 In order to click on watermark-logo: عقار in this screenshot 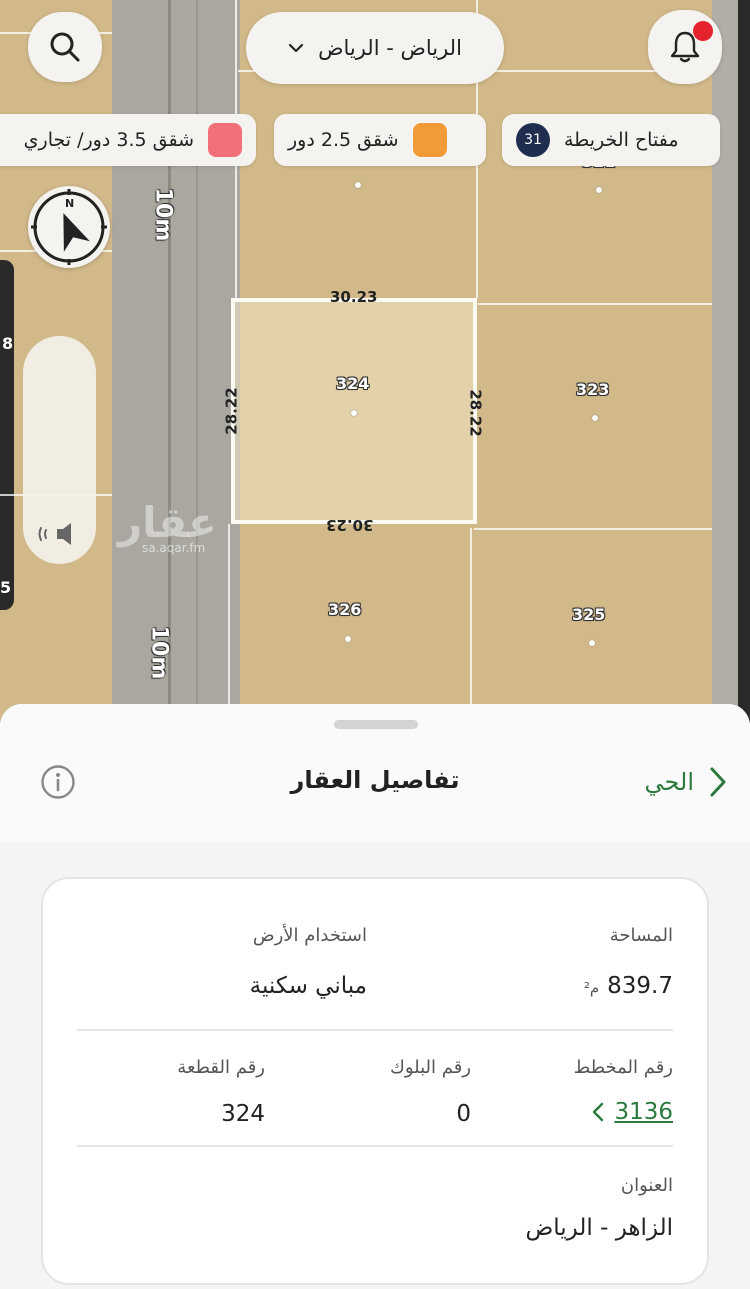, I will do `click(167, 522)`.